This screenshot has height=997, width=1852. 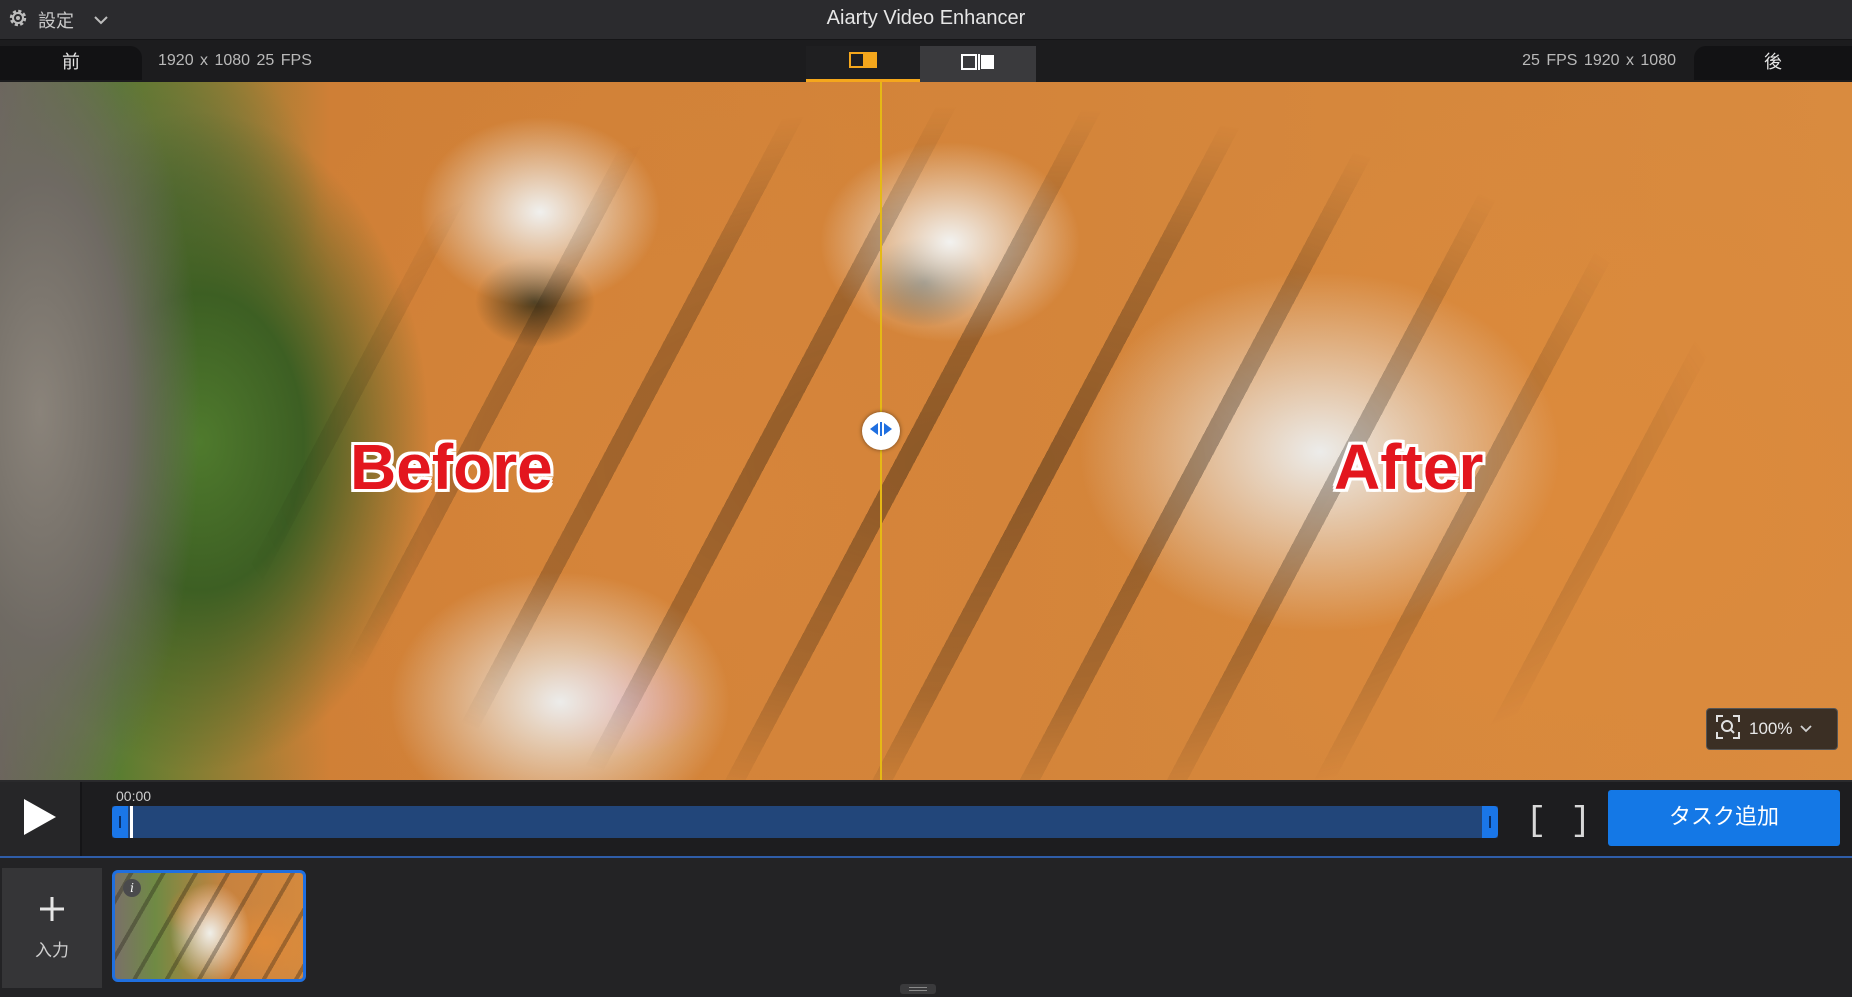 I want to click on side-by-side-view-icon, so click(x=978, y=64).